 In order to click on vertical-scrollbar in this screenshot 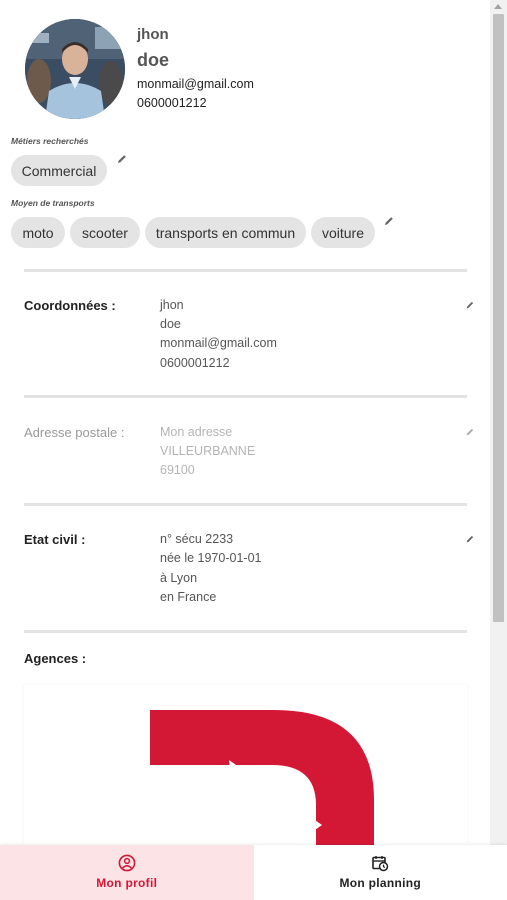, I will do `click(498, 422)`.